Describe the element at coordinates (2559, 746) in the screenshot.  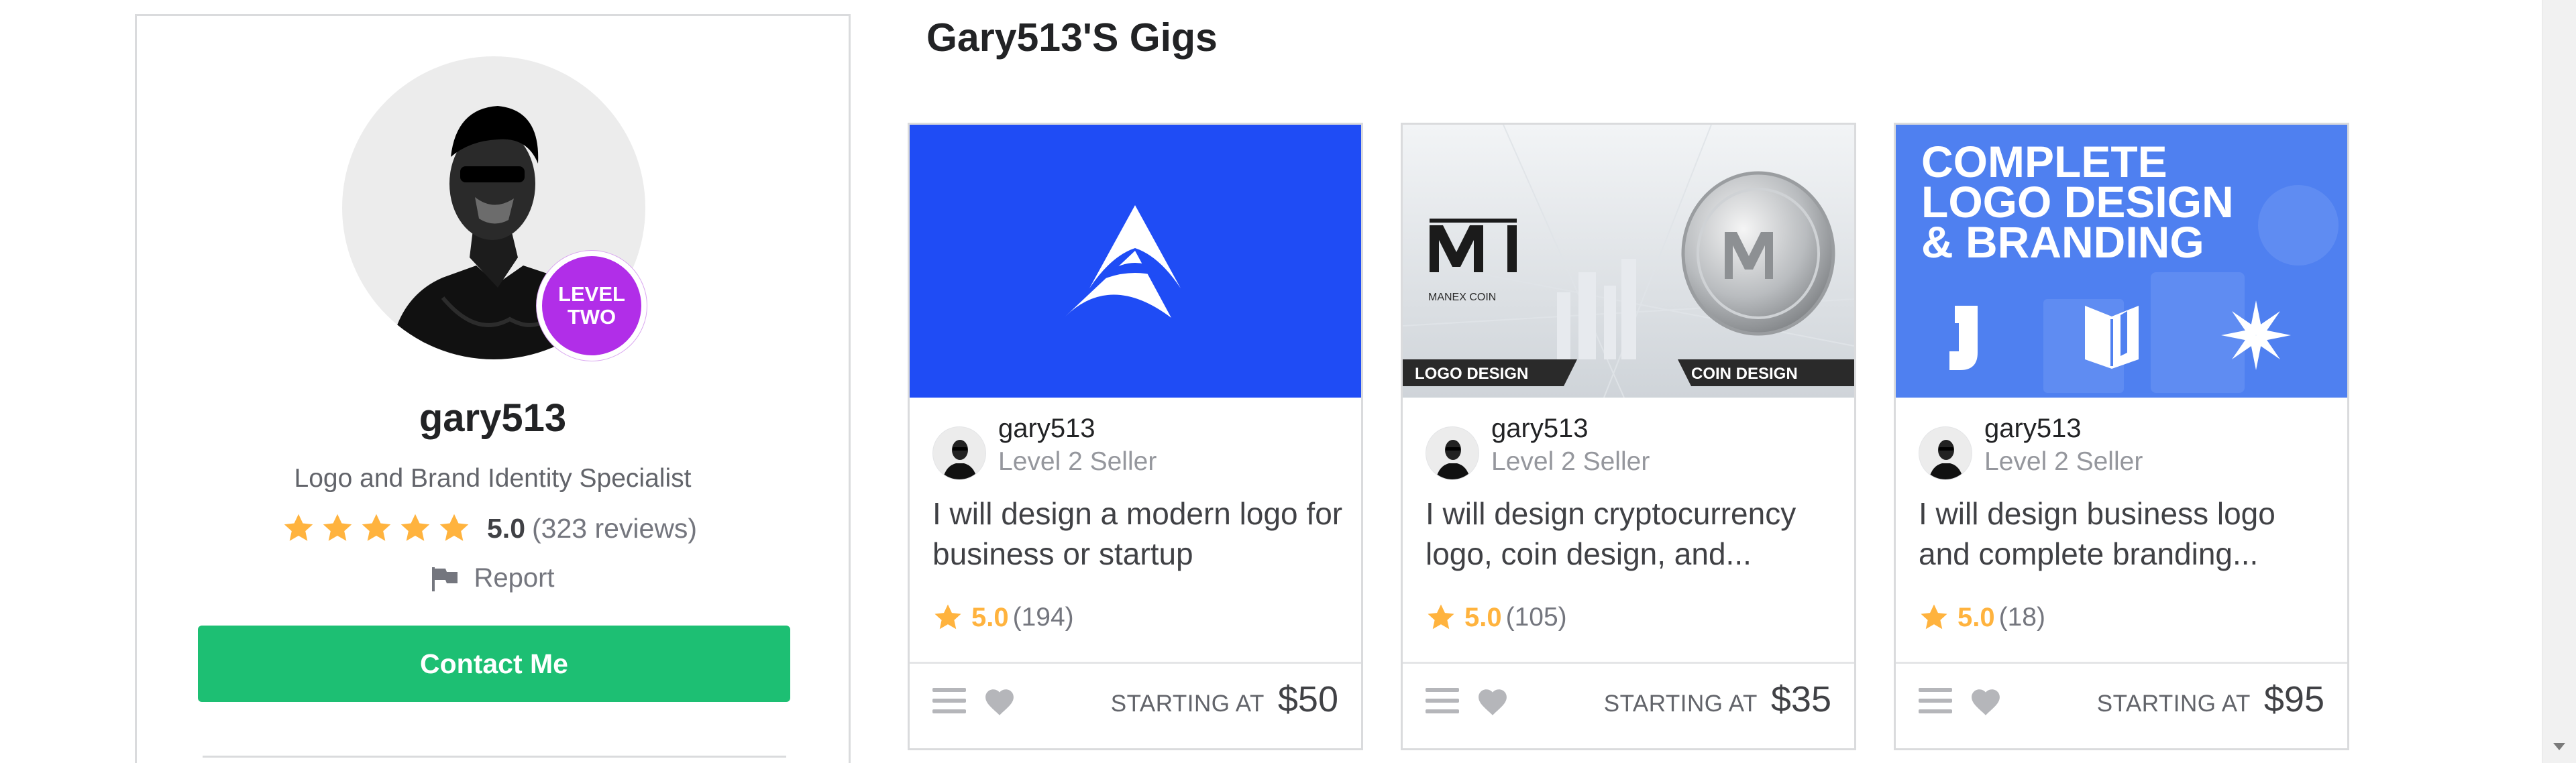
I see `chevron-down-icon` at that location.